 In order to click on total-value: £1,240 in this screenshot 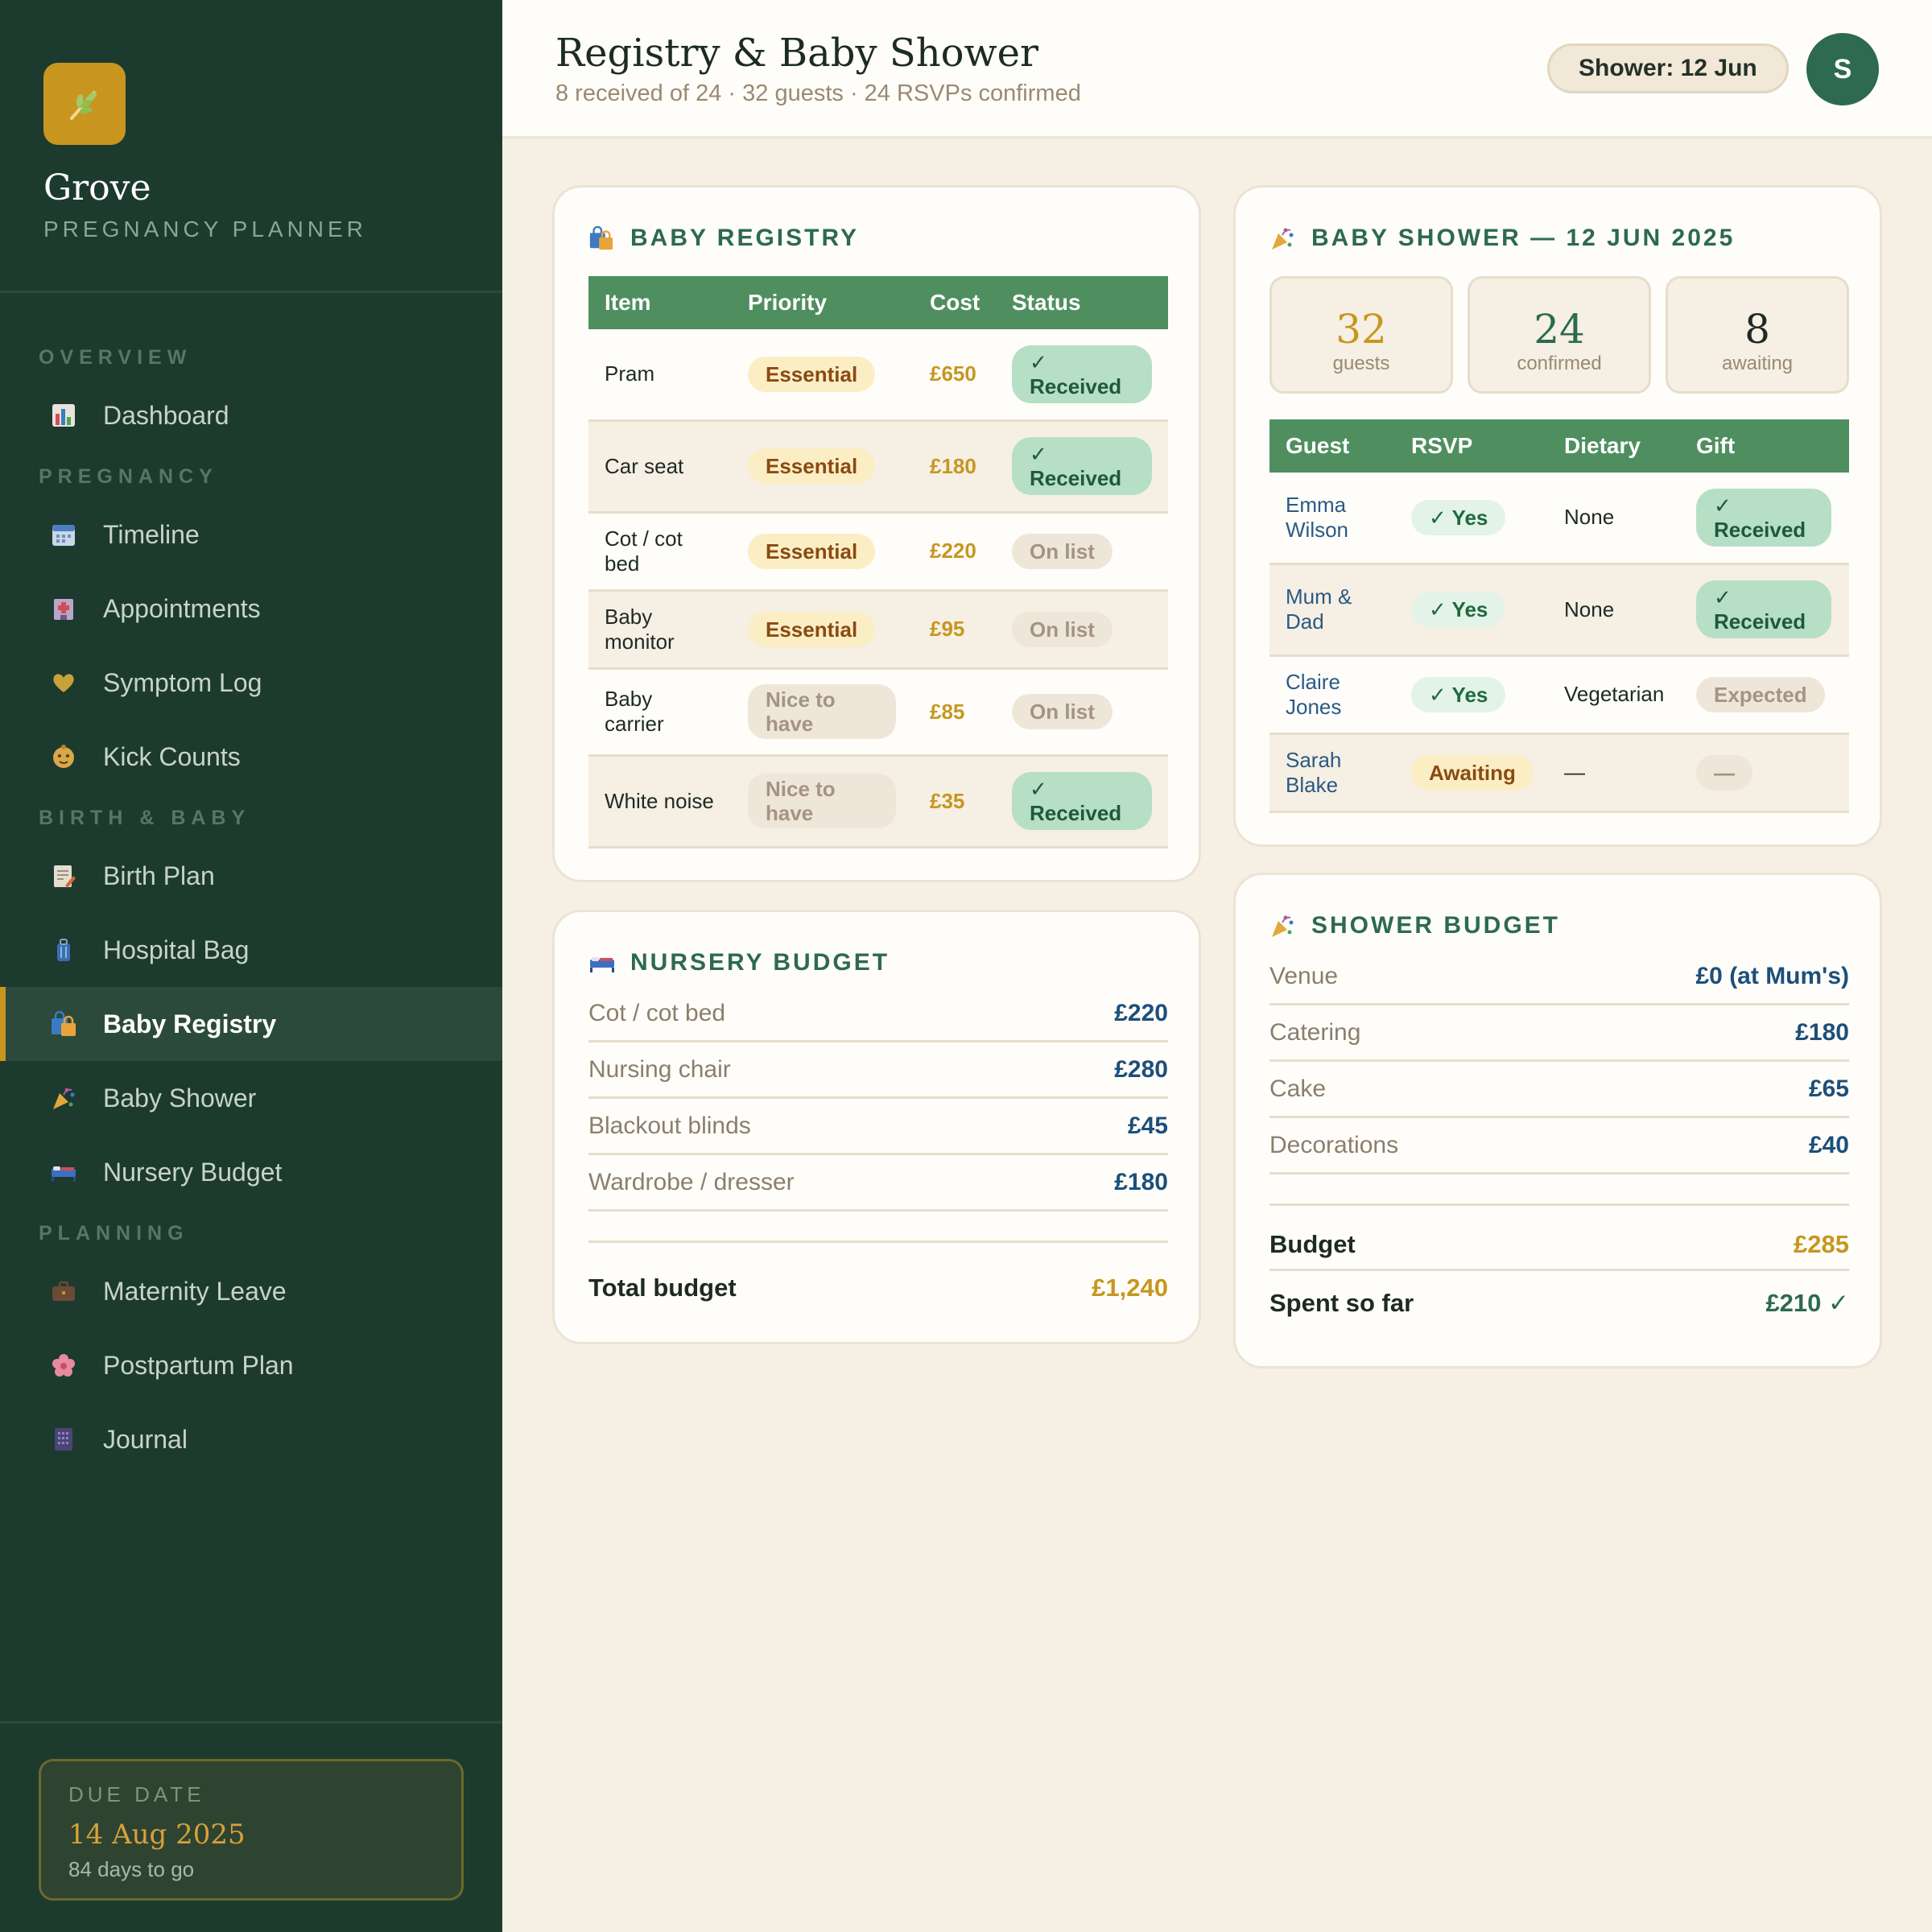, I will do `click(1130, 1288)`.